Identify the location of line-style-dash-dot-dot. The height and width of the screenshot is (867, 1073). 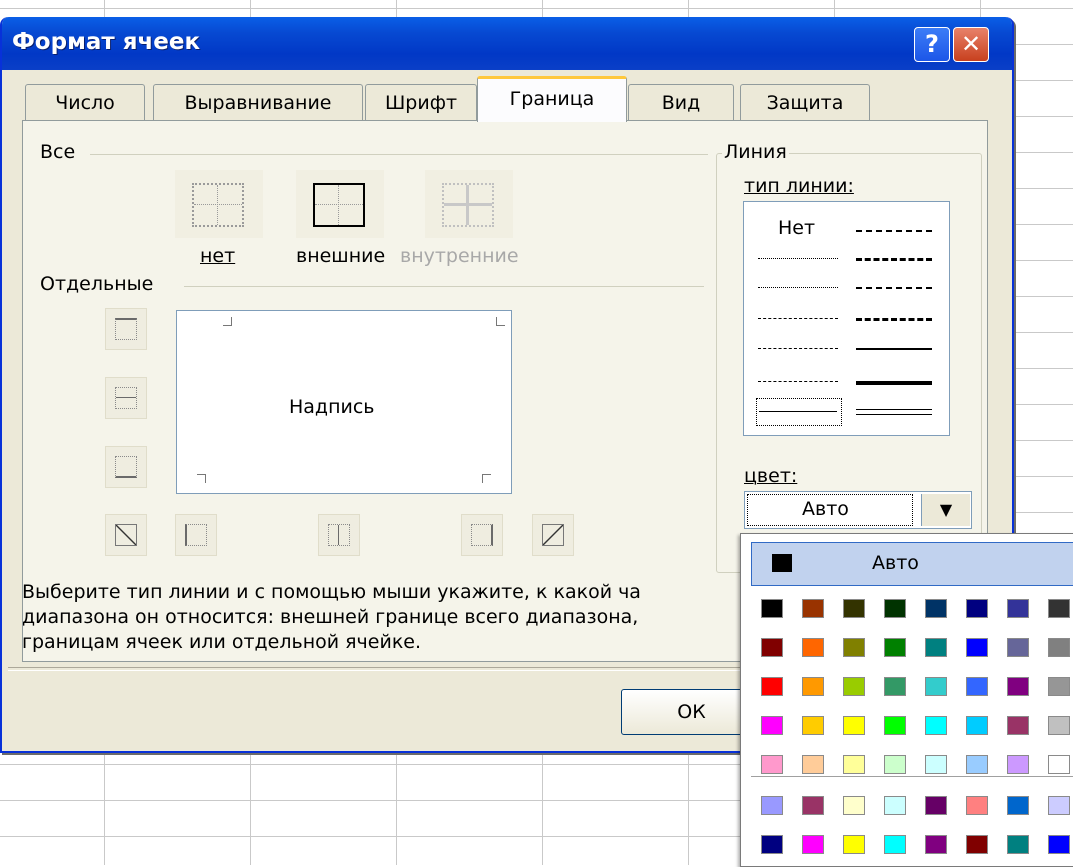
(798, 318).